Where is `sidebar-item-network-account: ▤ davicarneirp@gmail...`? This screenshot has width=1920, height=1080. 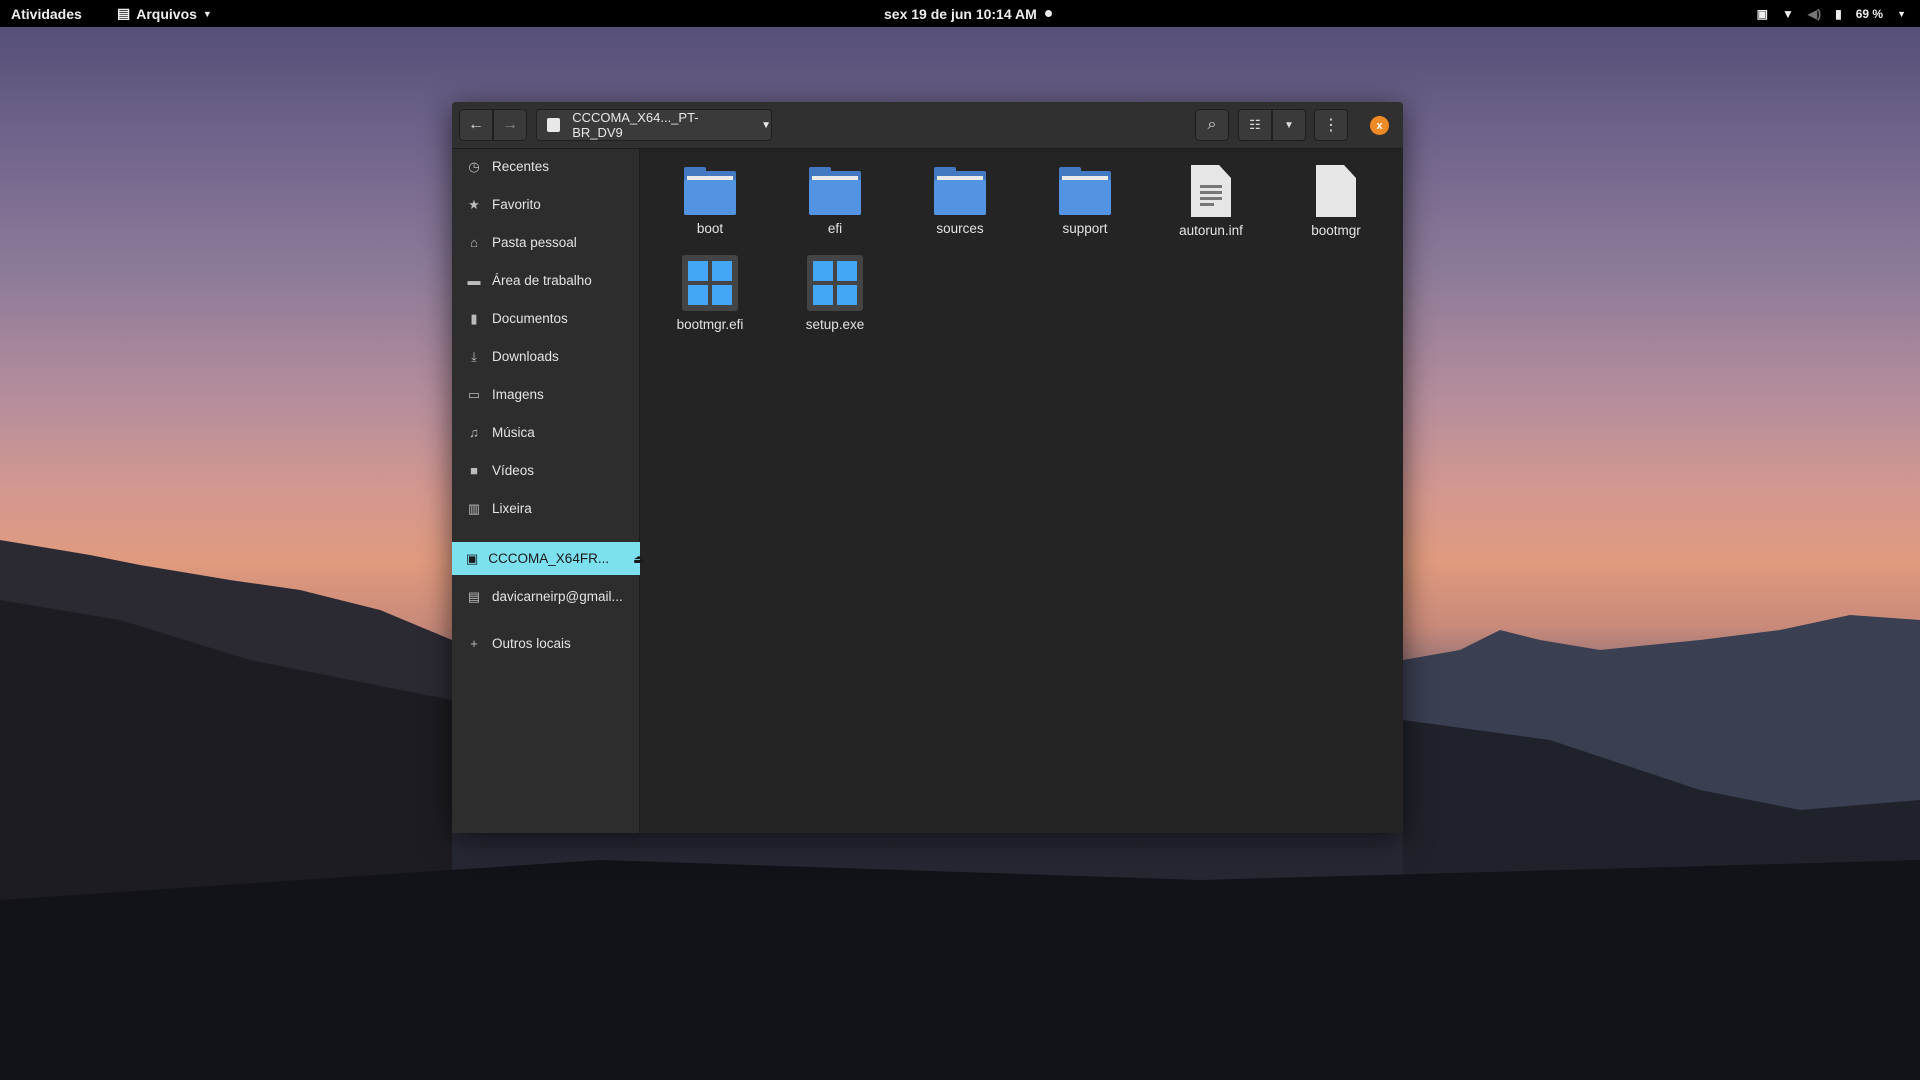
sidebar-item-network-account: ▤ davicarneirp@gmail... is located at coordinates (546, 596).